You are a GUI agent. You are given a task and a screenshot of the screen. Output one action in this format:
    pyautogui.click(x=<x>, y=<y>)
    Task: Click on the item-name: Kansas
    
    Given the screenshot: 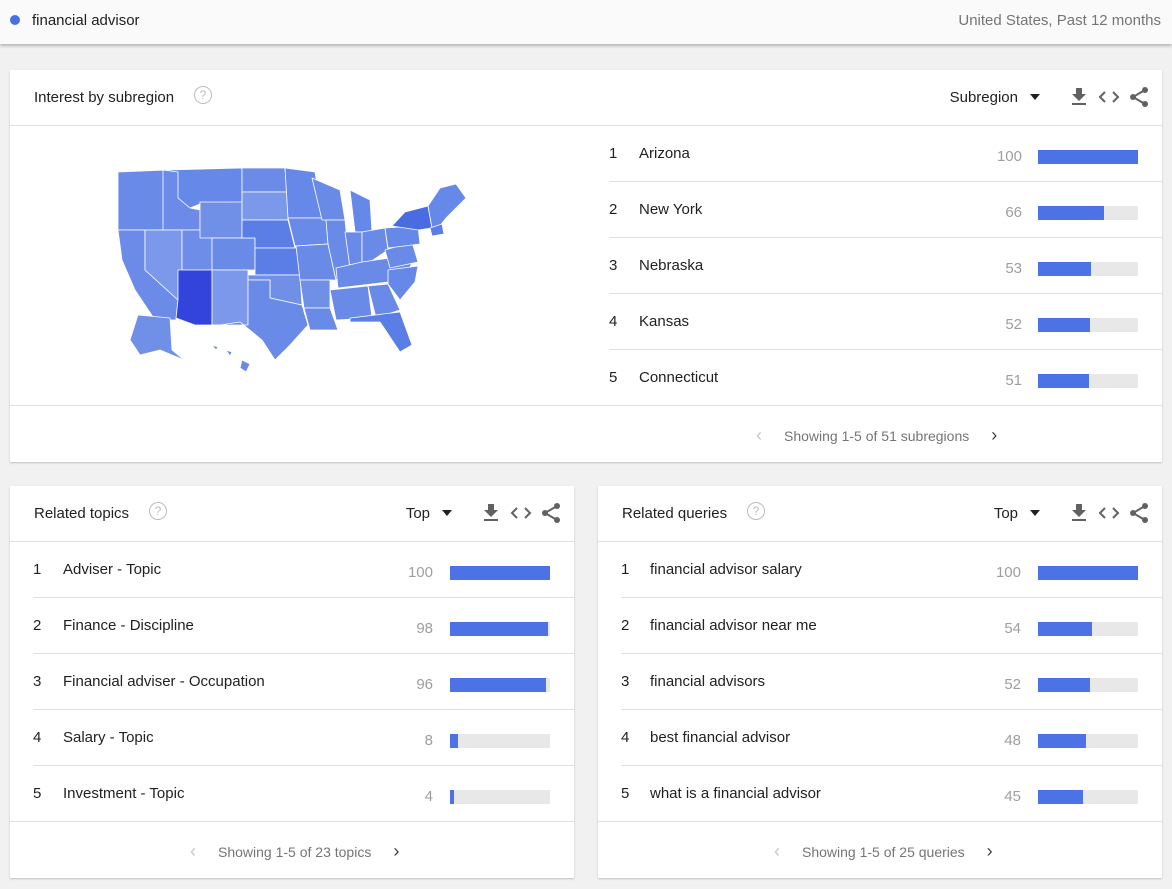 What is the action you would take?
    pyautogui.click(x=664, y=321)
    